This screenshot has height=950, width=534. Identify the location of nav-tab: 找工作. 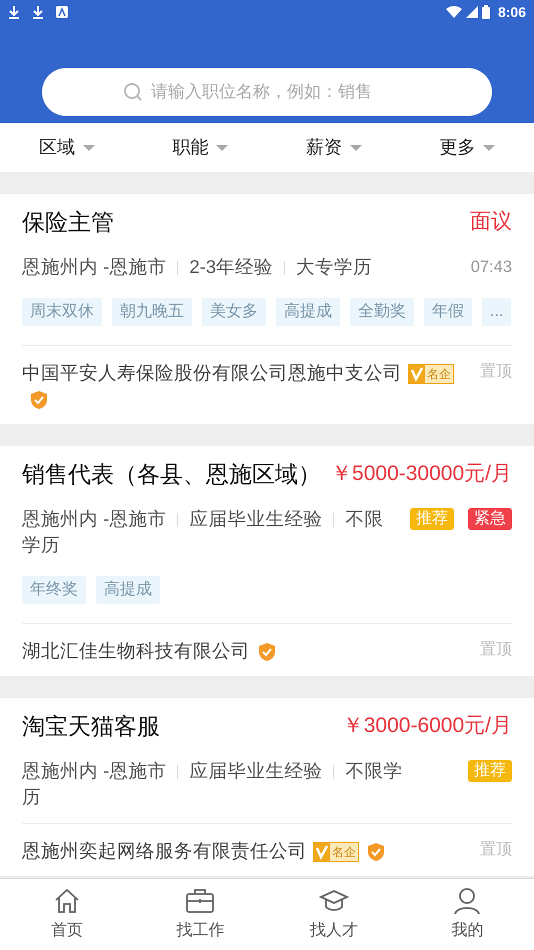
(200, 914).